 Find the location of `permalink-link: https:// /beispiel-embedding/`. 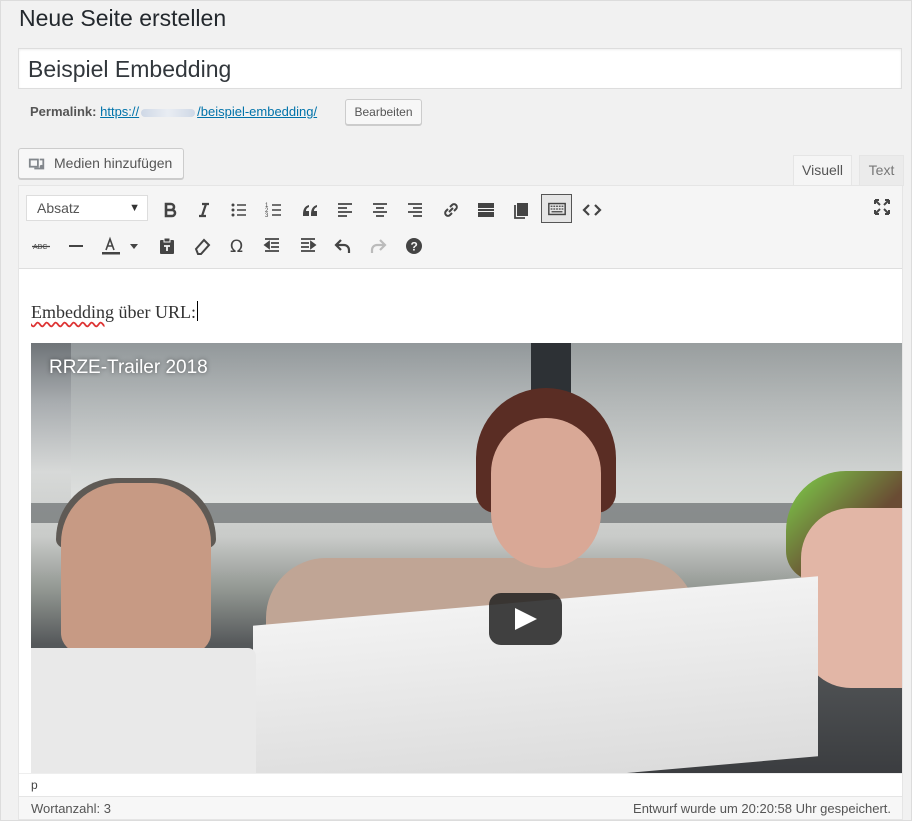

permalink-link: https:// /beispiel-embedding/ is located at coordinates (208, 111).